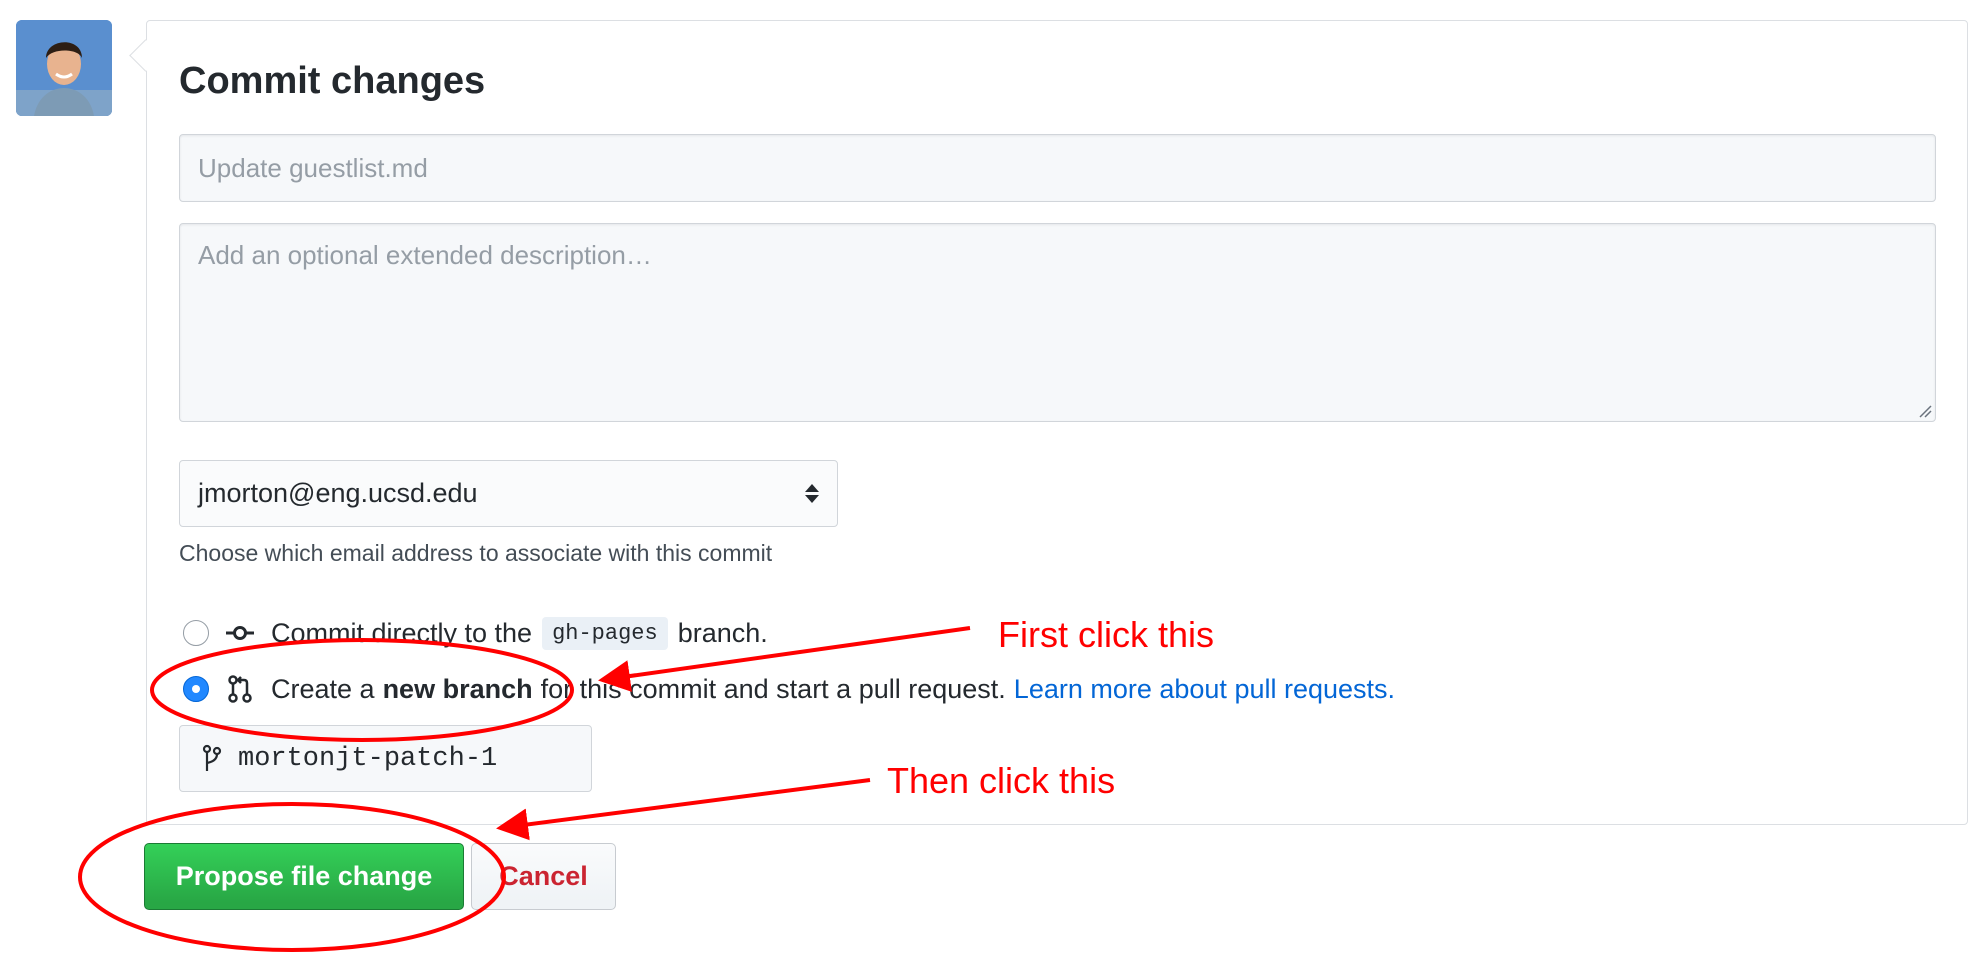 The height and width of the screenshot is (972, 1982). What do you see at coordinates (240, 689) in the screenshot?
I see `git-pull-request-icon` at bounding box center [240, 689].